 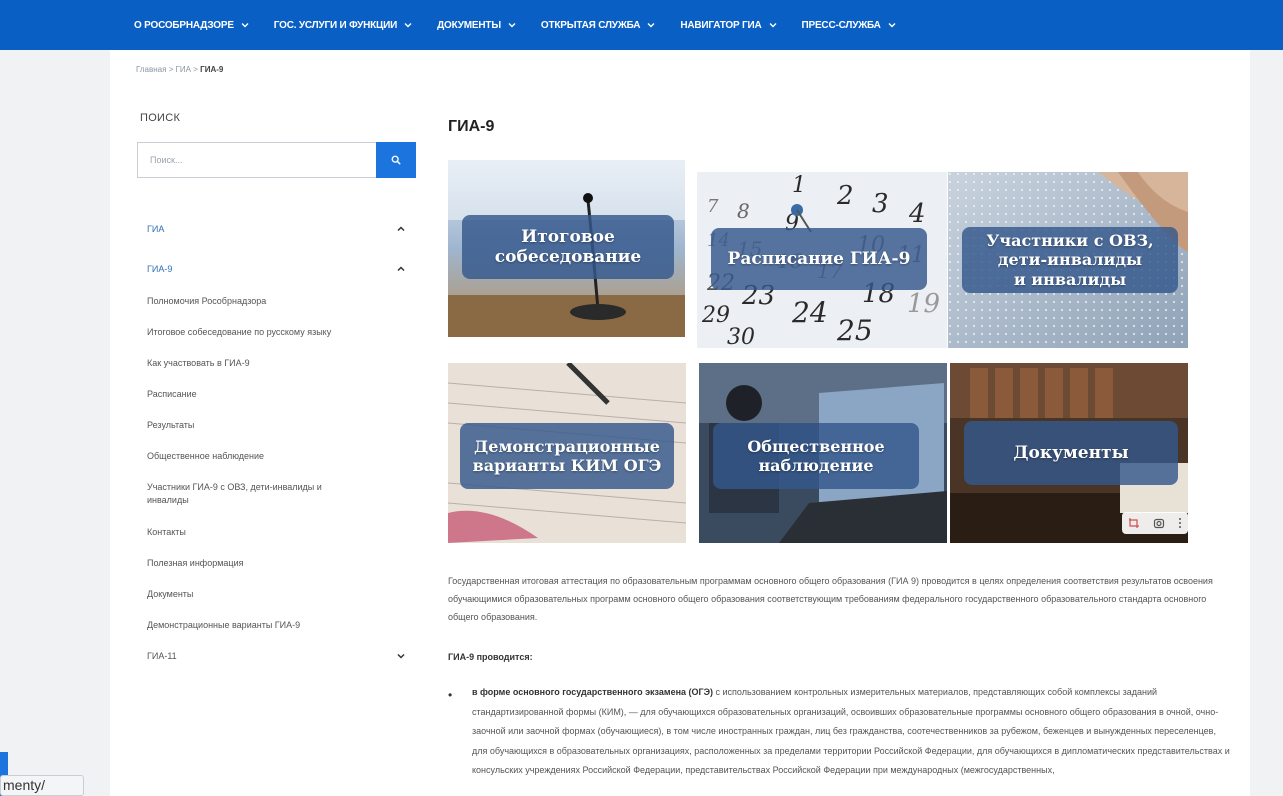 What do you see at coordinates (42, 785) in the screenshot?
I see `overlay-url-label: menty/` at bounding box center [42, 785].